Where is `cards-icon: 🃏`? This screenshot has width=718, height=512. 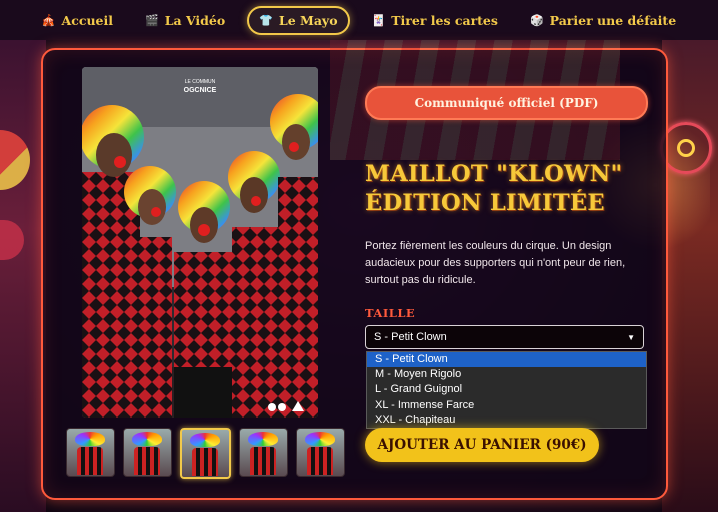
cards-icon: 🃏 is located at coordinates (378, 20).